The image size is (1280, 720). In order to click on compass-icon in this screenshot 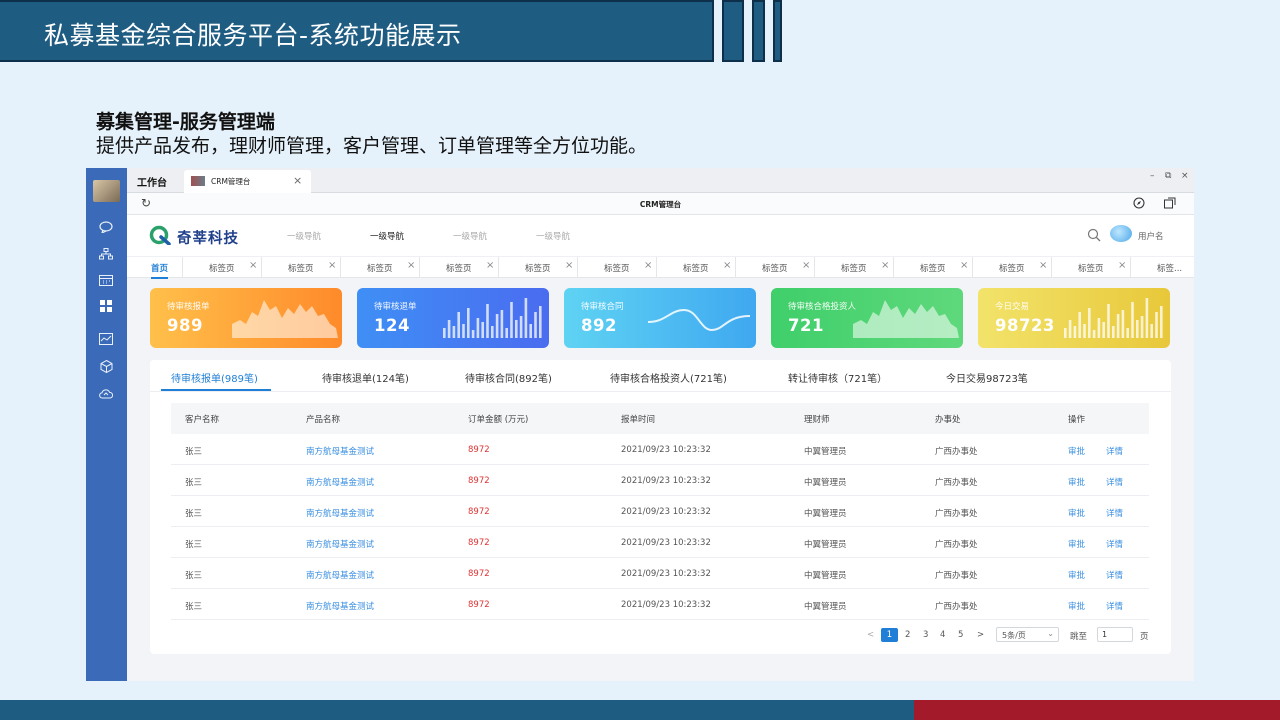, I will do `click(1139, 204)`.